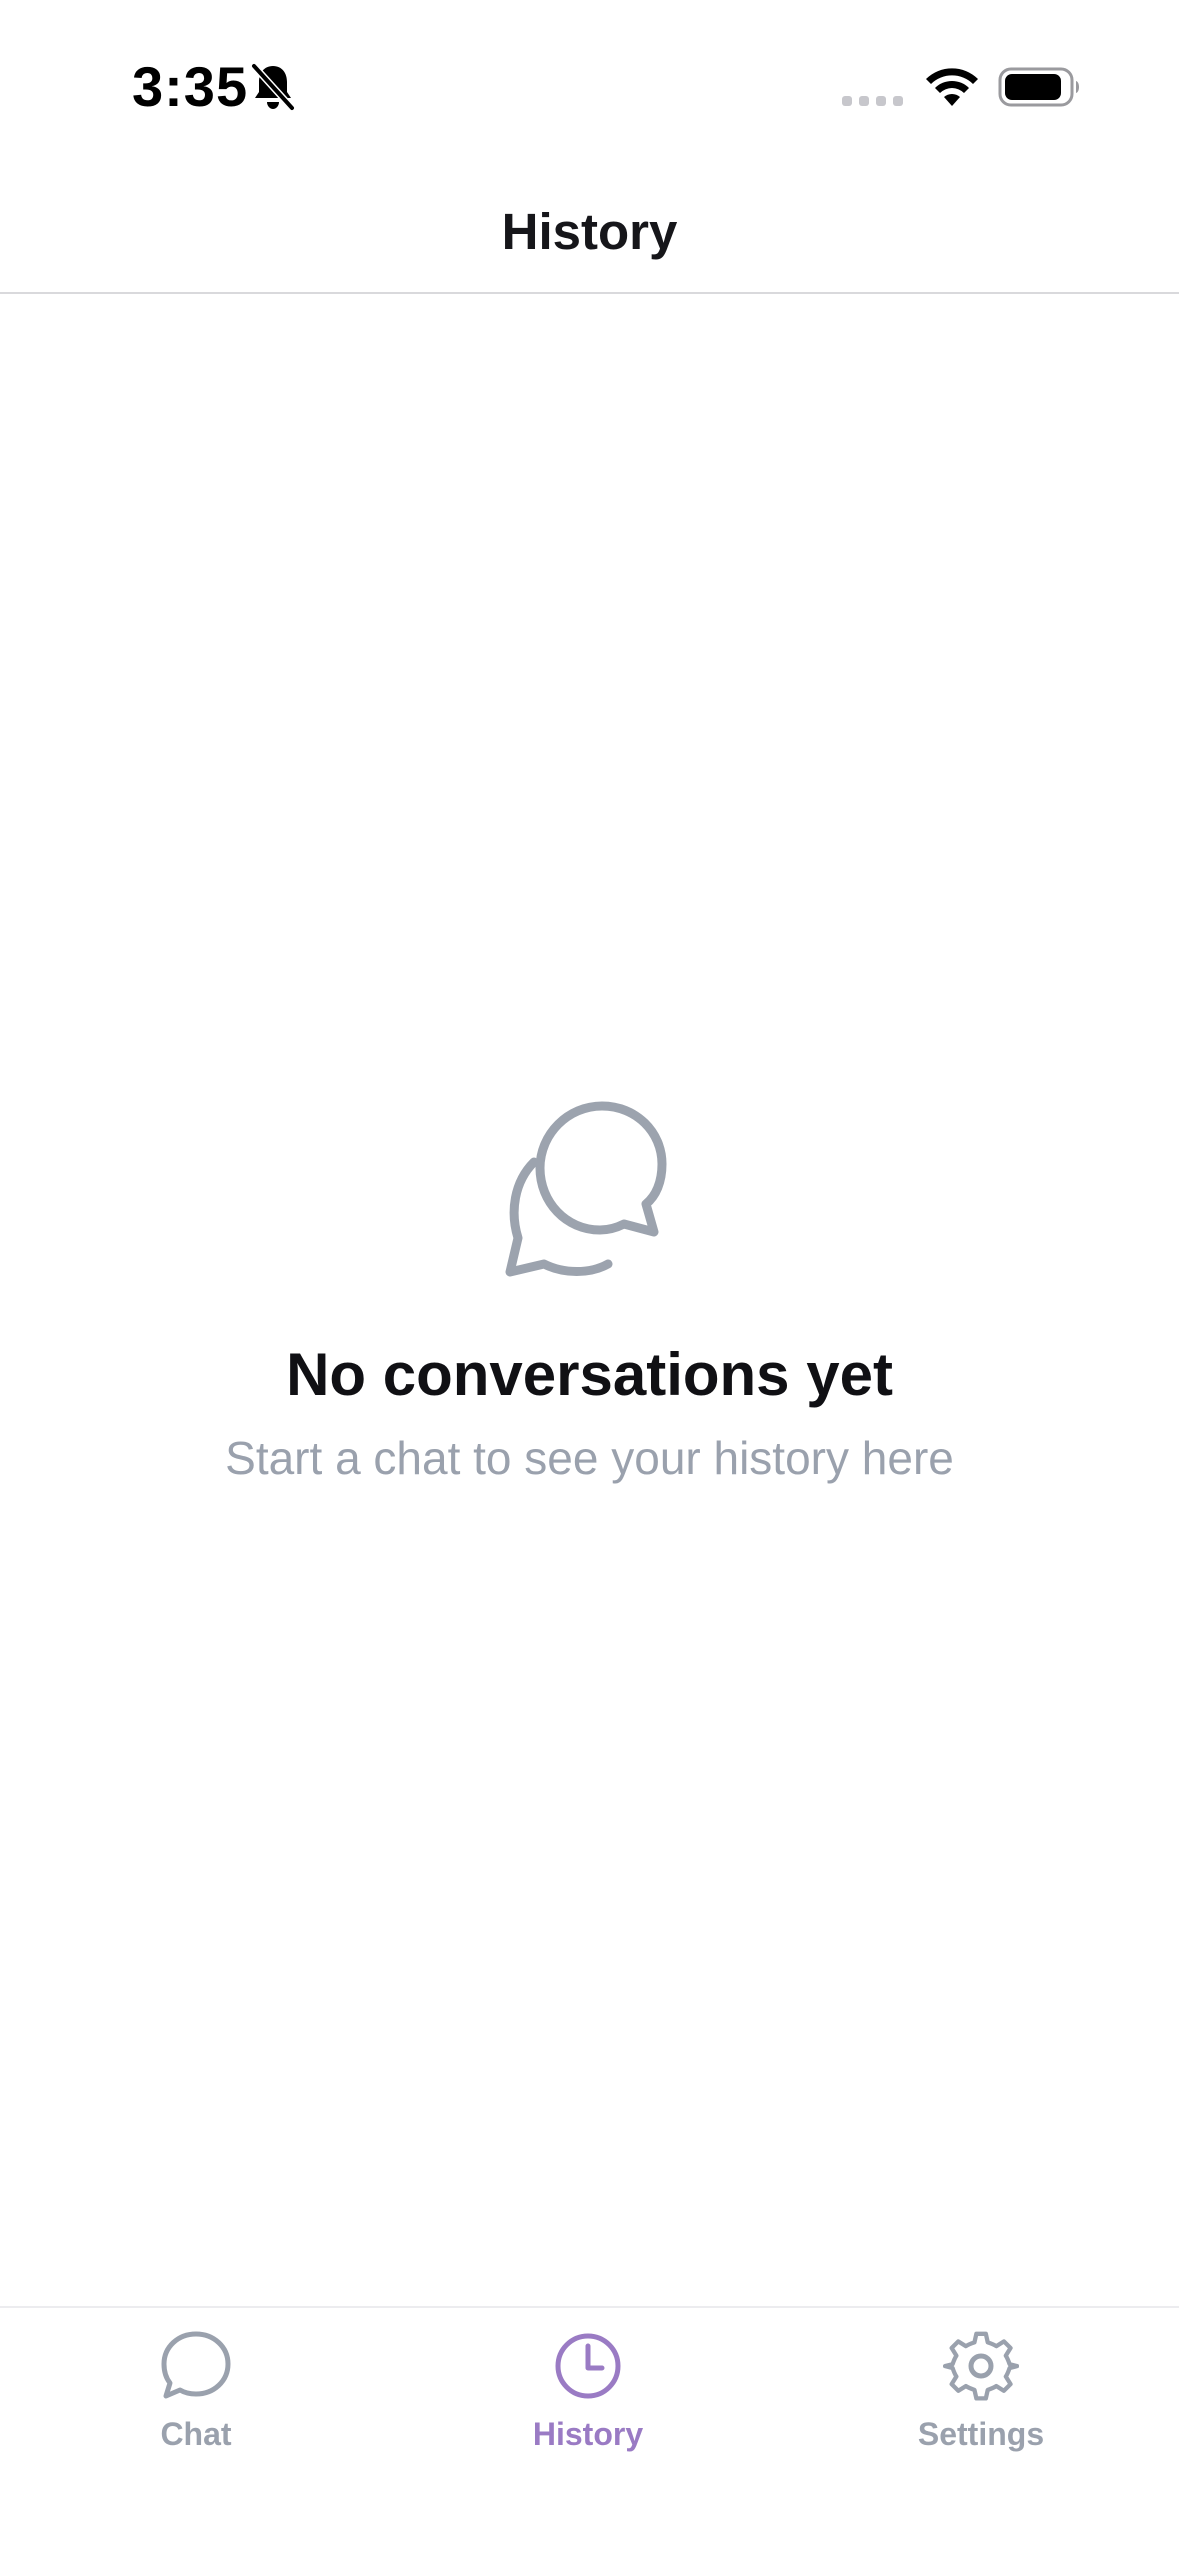 This screenshot has width=1179, height=2556. I want to click on tab-history: History, so click(588, 2403).